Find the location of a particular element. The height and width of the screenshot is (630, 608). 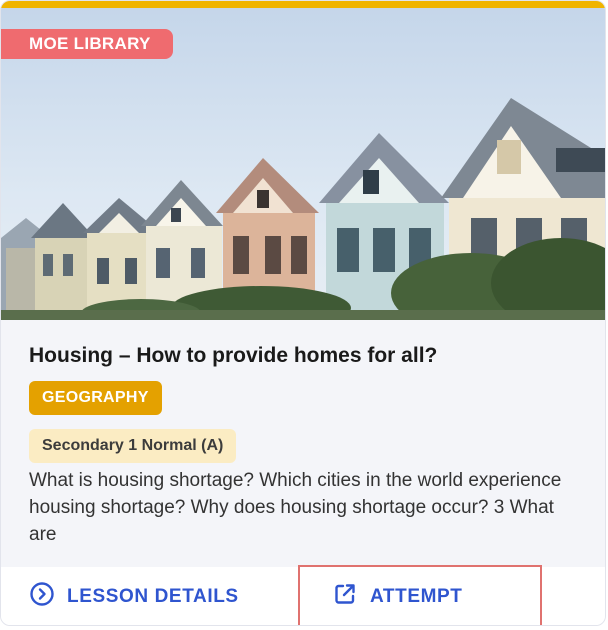

lesson-details-button: LESSON DETAILS is located at coordinates (134, 596).